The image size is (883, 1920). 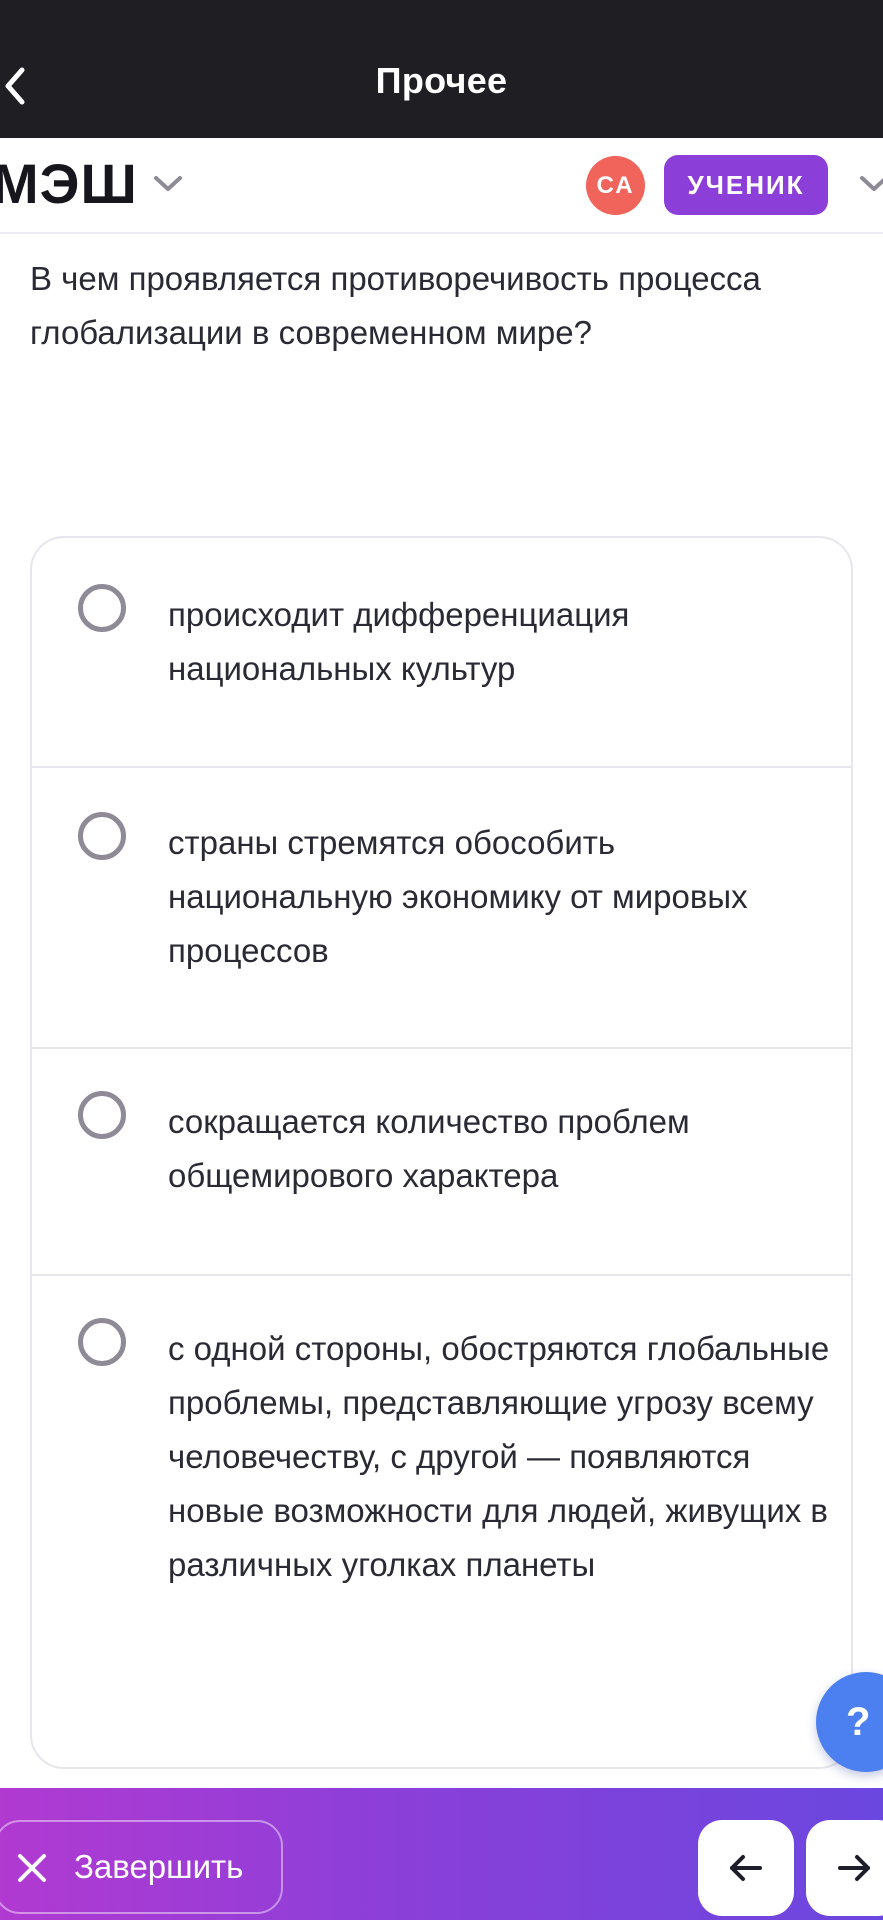 I want to click on bottom-action-bar: Завершить, so click(x=441, y=1854).